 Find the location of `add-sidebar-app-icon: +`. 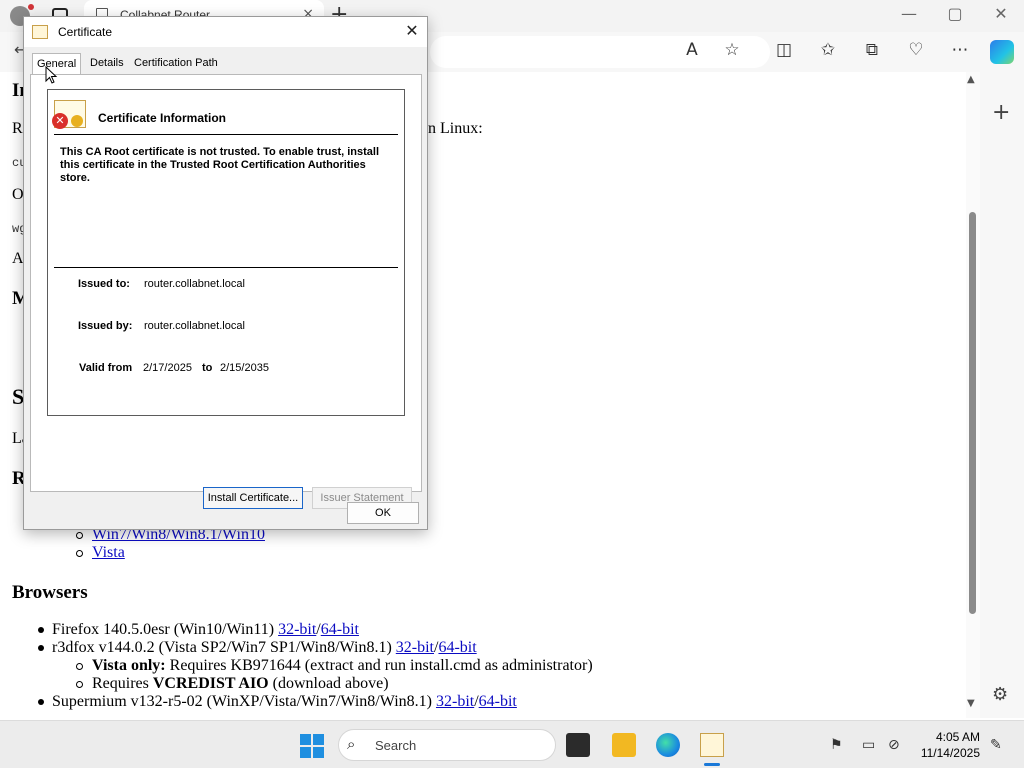

add-sidebar-app-icon: + is located at coordinates (1001, 112).